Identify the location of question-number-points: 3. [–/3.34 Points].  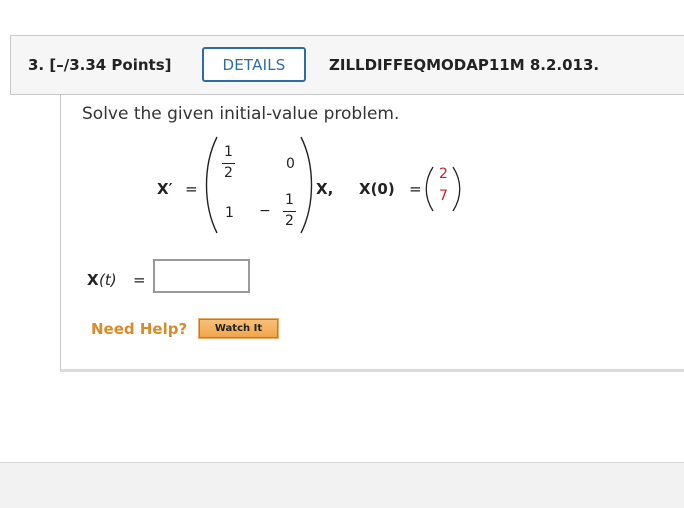
(100, 65).